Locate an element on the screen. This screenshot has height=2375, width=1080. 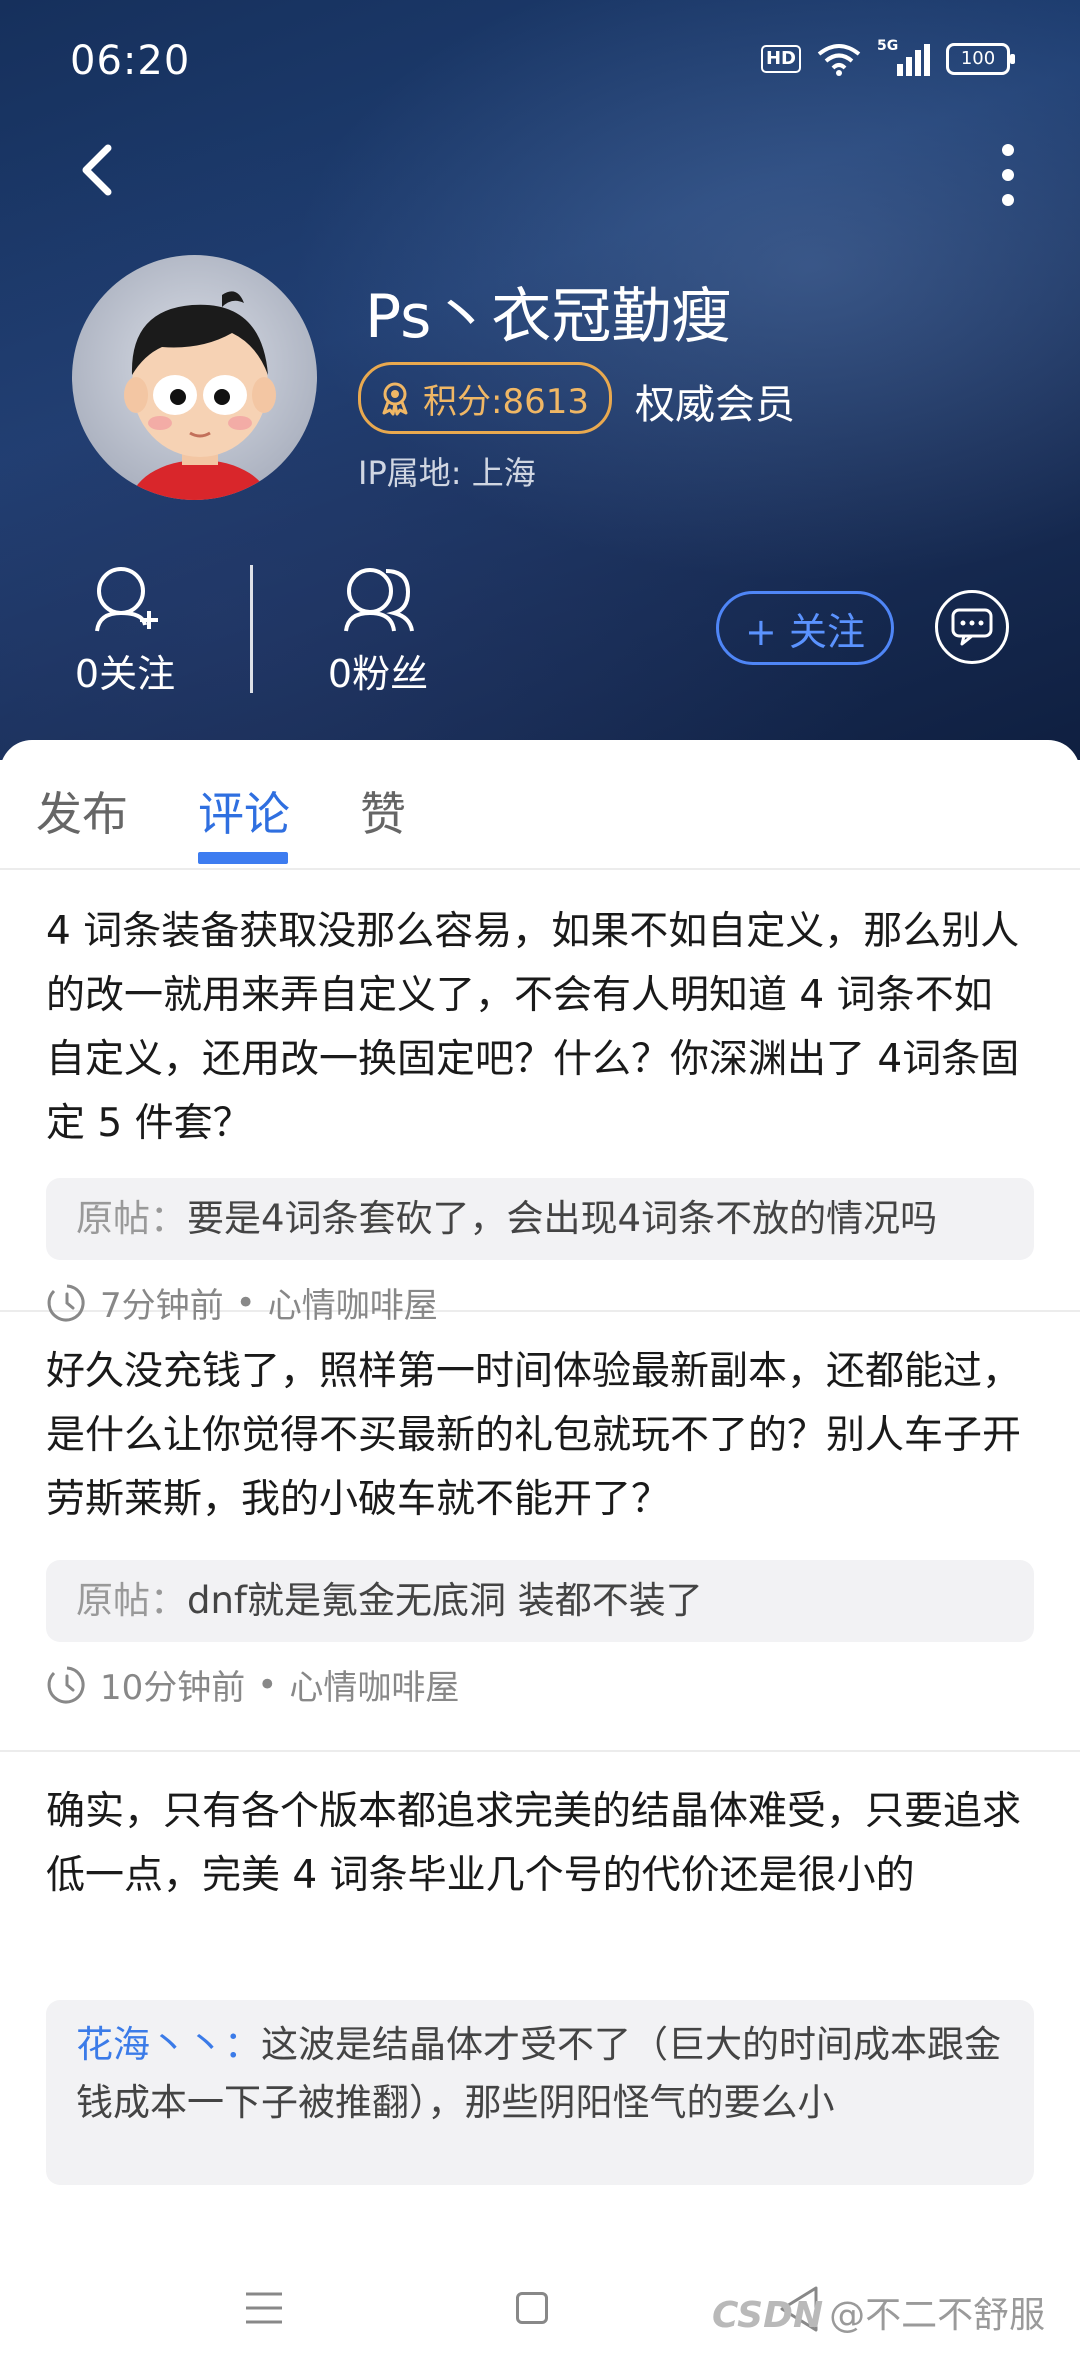
more-options-icon is located at coordinates (1008, 175).